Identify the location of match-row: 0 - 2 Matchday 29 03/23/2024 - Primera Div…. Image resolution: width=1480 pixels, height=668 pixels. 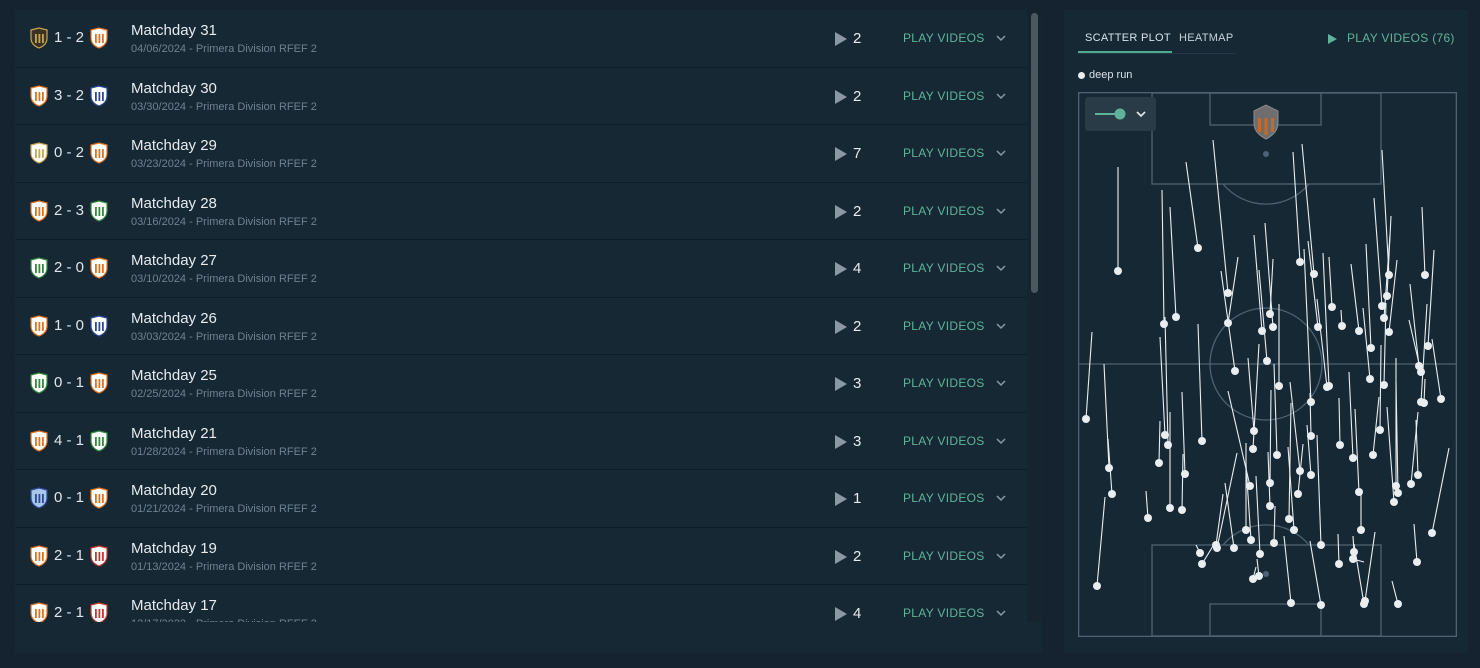
(521, 154).